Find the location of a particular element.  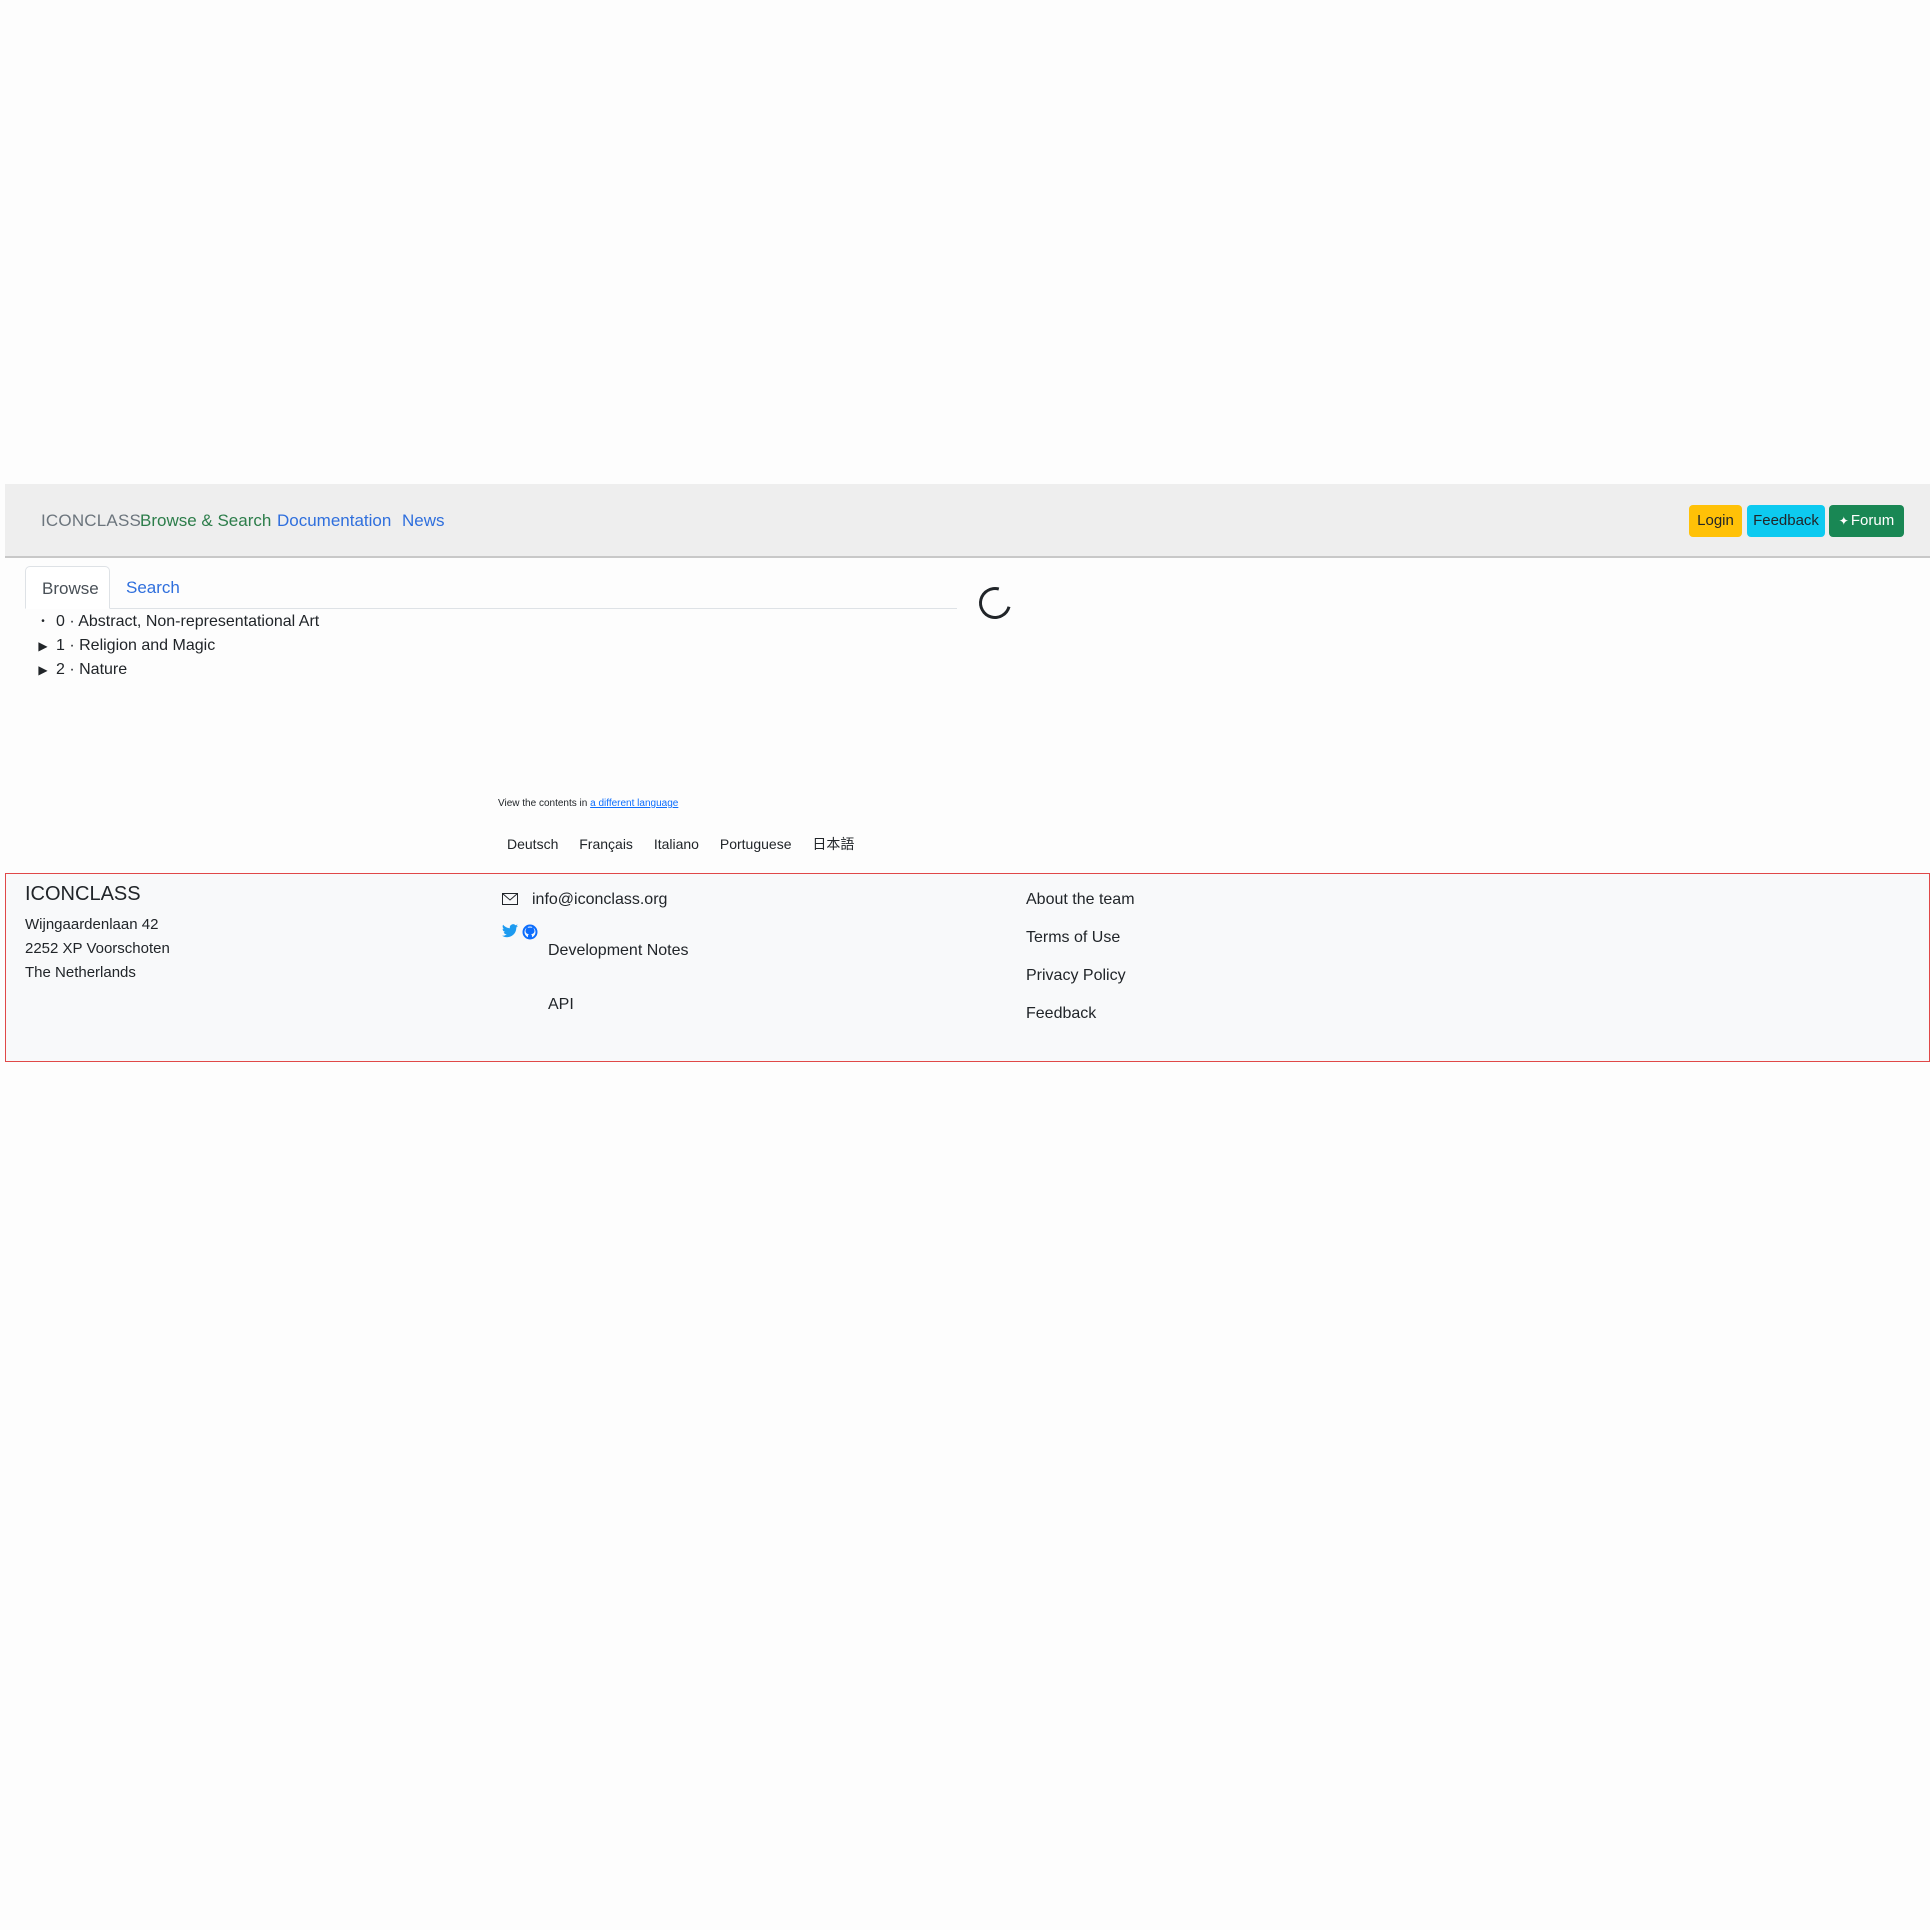

footer-api-link: API is located at coordinates (561, 1005).